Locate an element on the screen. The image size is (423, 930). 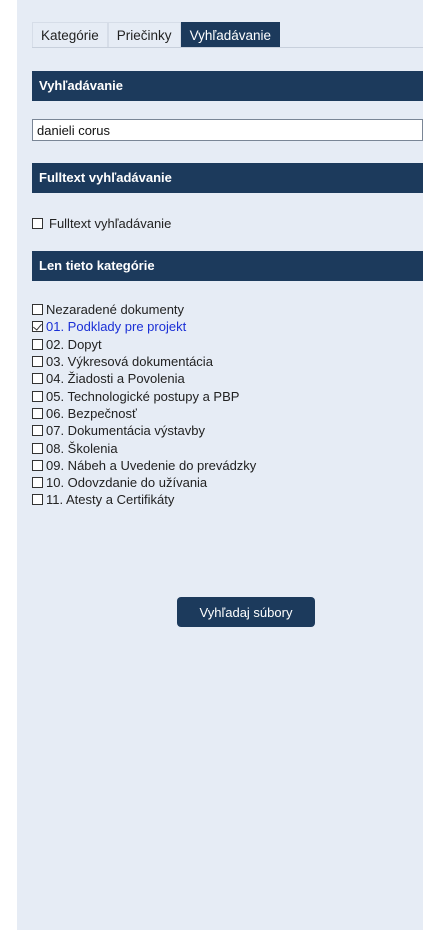
category-item-01: 01. Podklady pre projekt is located at coordinates (144, 326).